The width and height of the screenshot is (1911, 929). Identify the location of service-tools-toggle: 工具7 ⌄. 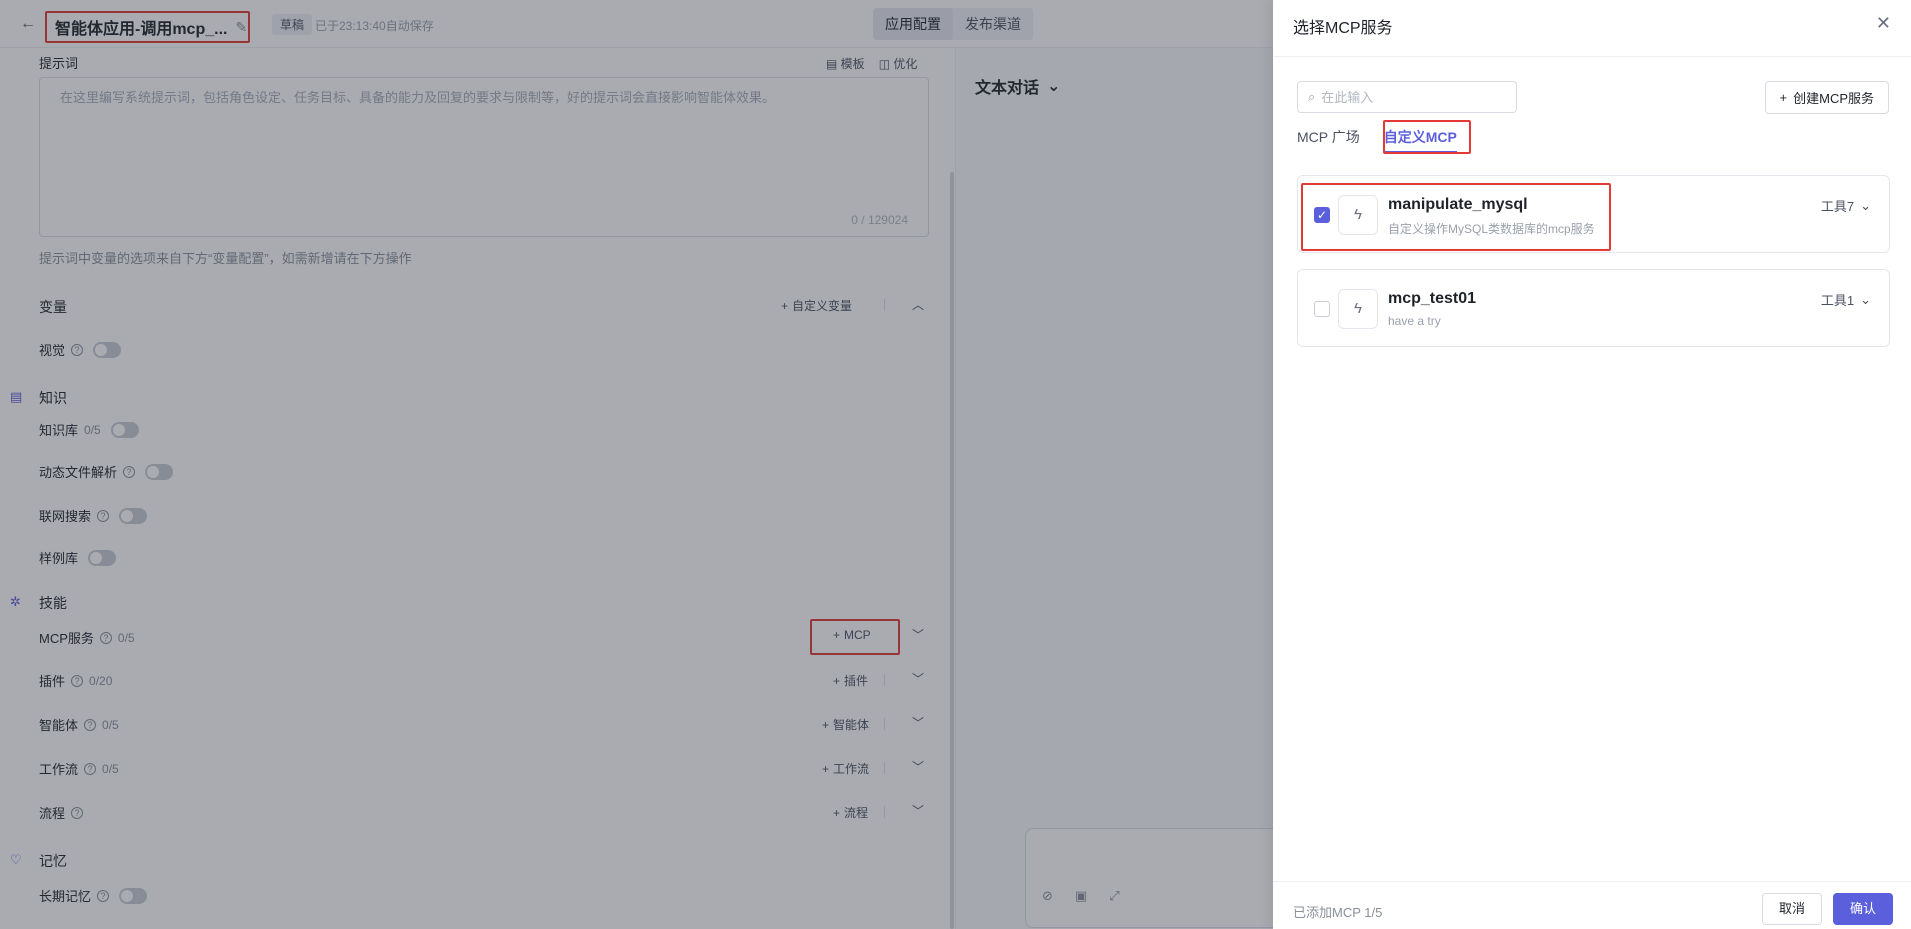
(1846, 205).